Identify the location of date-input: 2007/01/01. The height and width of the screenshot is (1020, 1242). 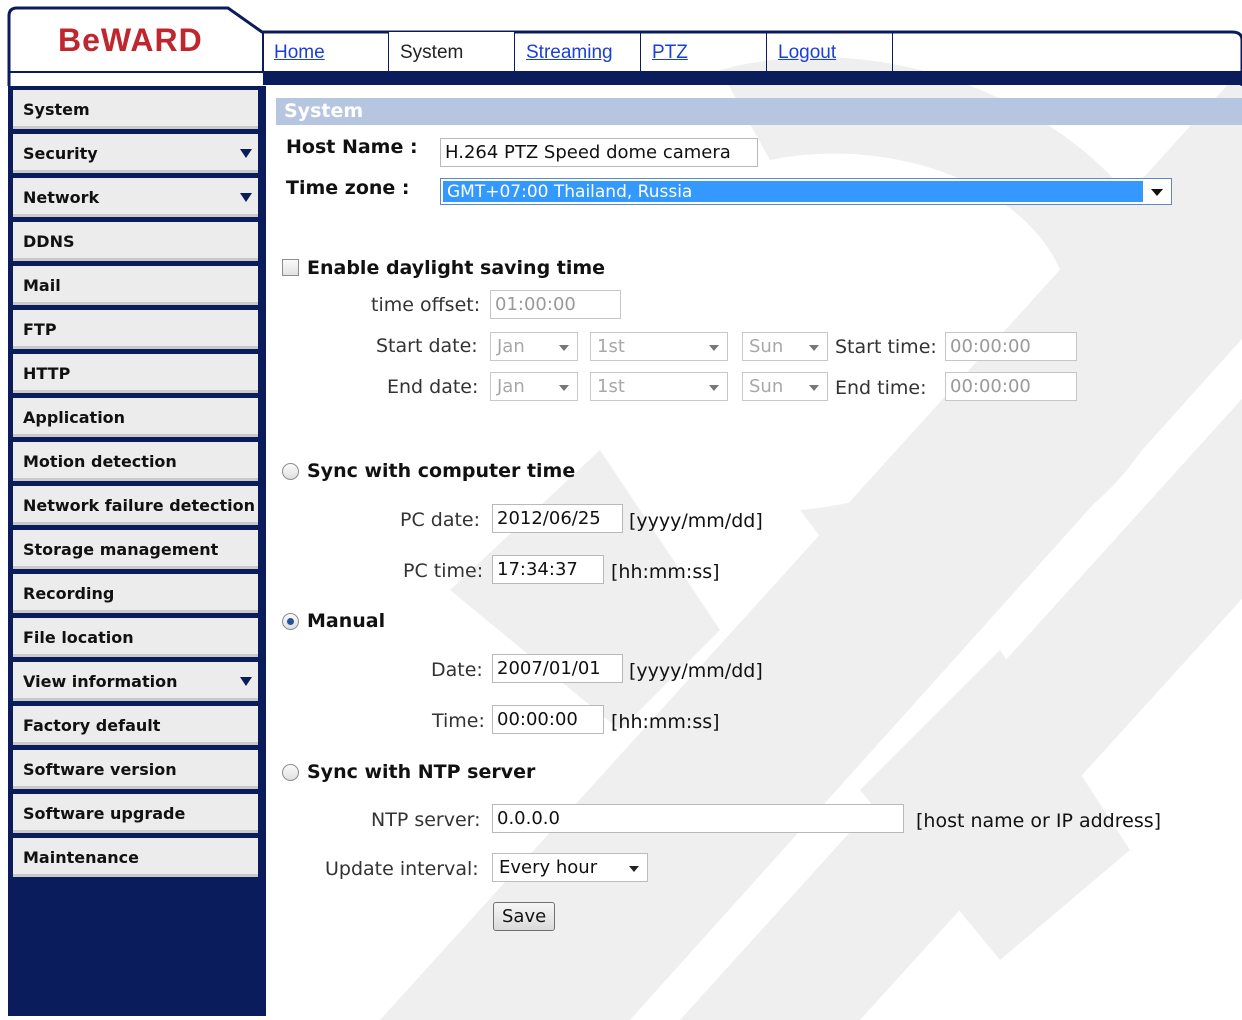
(557, 668).